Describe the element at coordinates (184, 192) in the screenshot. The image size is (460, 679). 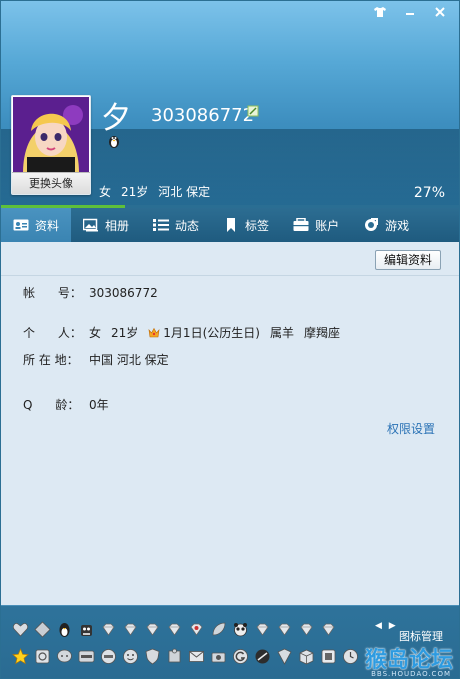
I see `location-text: 河北 保定` at that location.